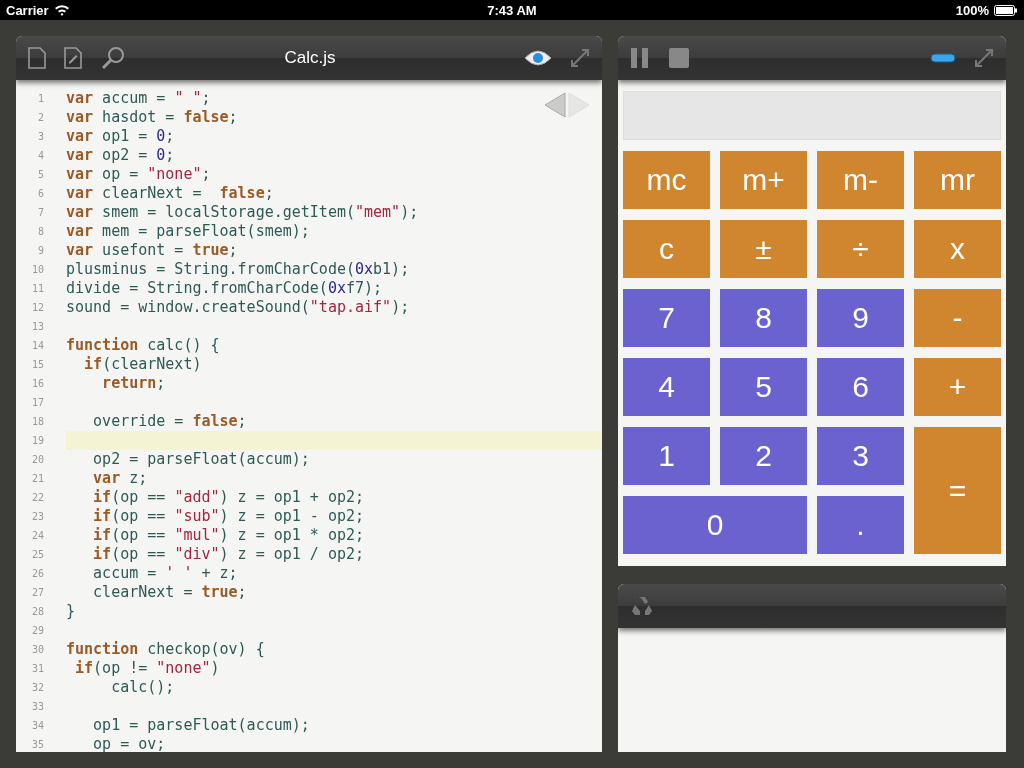 The height and width of the screenshot is (768, 1024). Describe the element at coordinates (73, 58) in the screenshot. I see `edit-document-icon` at that location.